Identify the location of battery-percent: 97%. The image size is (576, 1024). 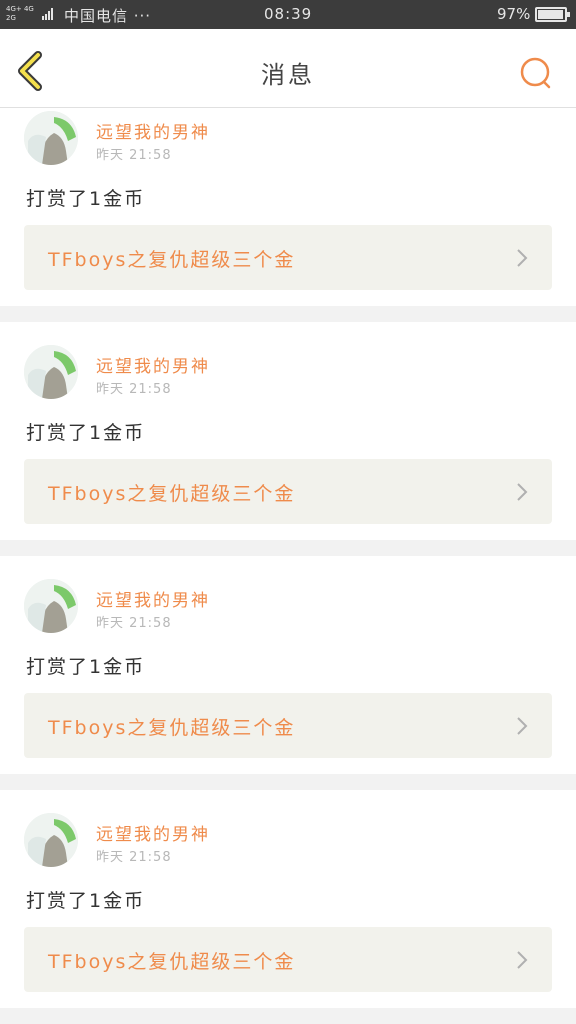
(514, 14).